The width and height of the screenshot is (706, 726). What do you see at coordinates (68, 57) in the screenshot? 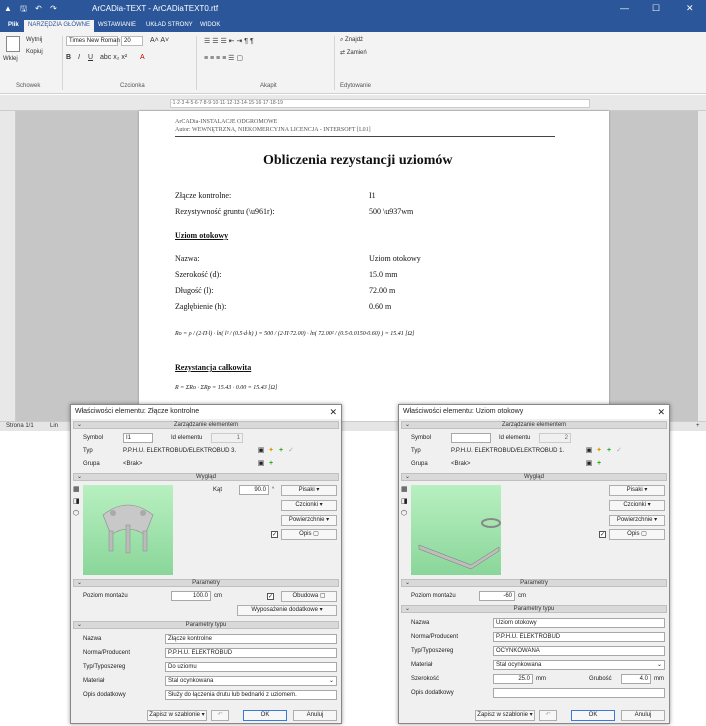
I see `bold-icon: B` at bounding box center [68, 57].